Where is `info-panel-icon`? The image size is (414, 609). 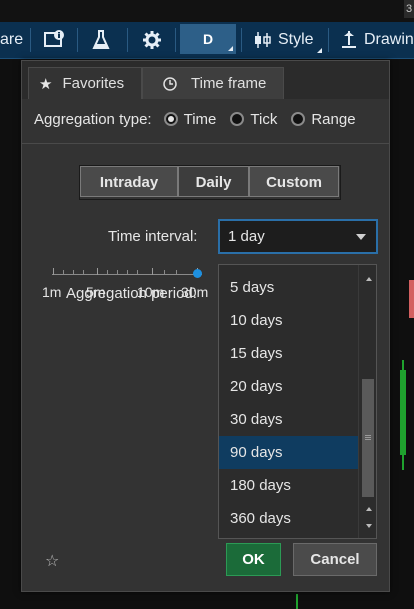
info-panel-icon is located at coordinates (54, 38).